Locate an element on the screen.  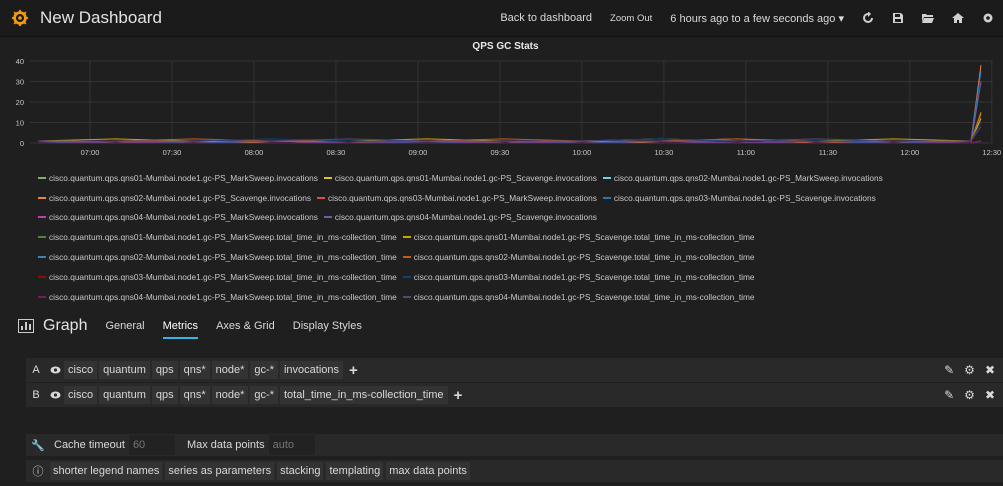
help-series-as-parameters: series as parameters is located at coordinates (220, 471).